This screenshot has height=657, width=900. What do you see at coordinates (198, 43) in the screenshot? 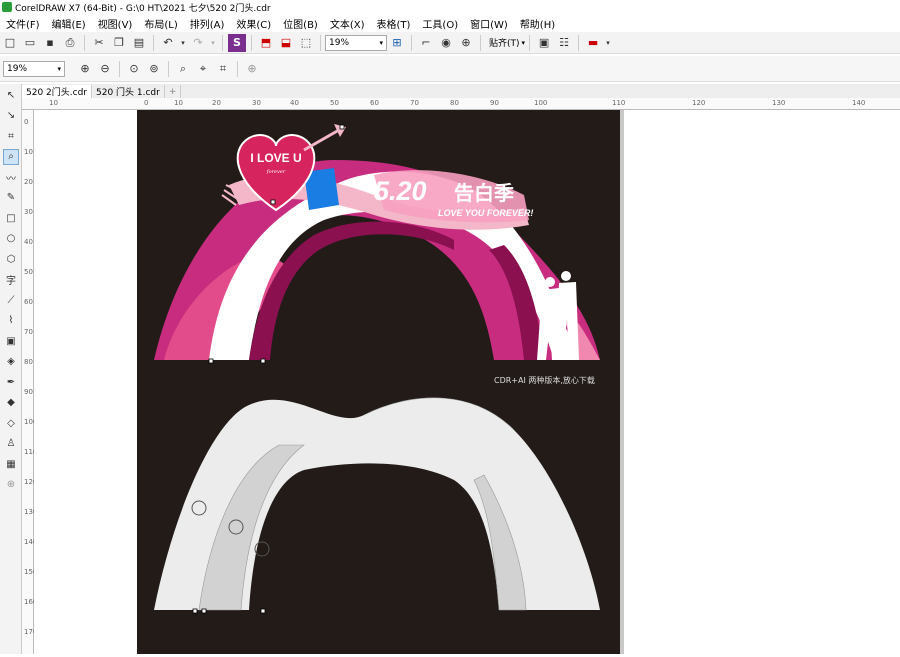
I see `redo-icon: ↷` at bounding box center [198, 43].